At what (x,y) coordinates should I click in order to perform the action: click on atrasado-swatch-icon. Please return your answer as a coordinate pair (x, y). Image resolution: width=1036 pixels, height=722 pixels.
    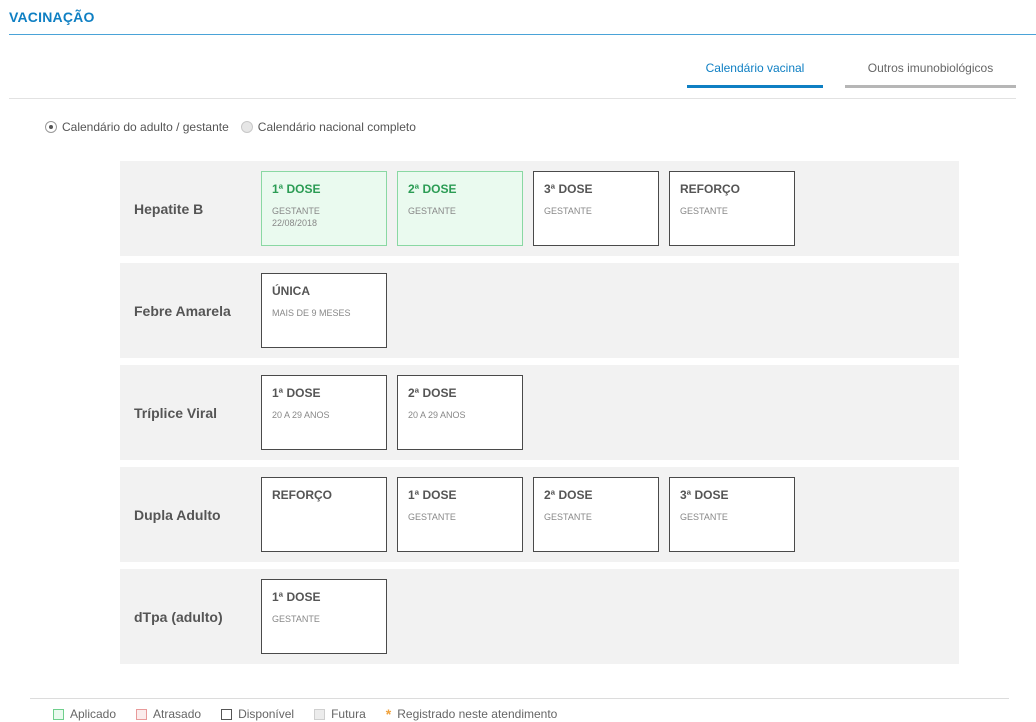
    Looking at the image, I should click on (142, 714).